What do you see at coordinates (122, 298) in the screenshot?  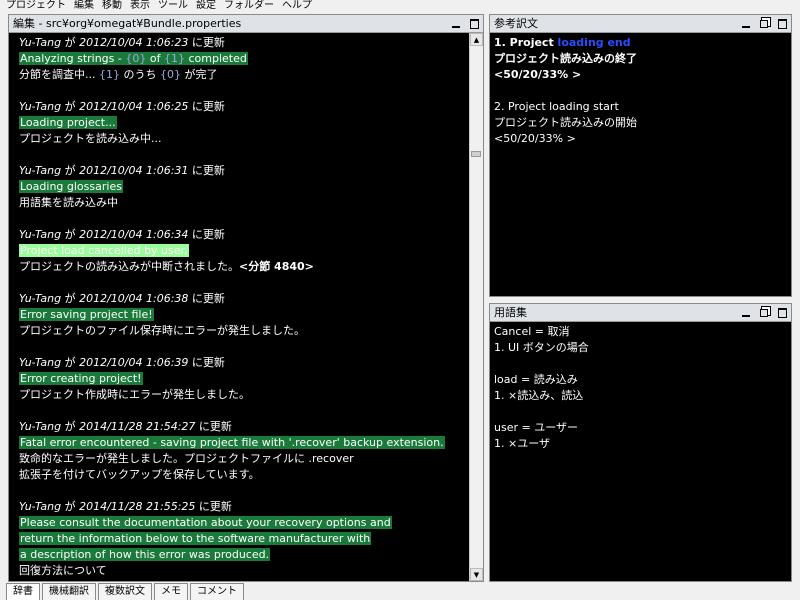 I see `segment-meta: Yu-Tang が 2012/10/04 1:06:38 に更新` at bounding box center [122, 298].